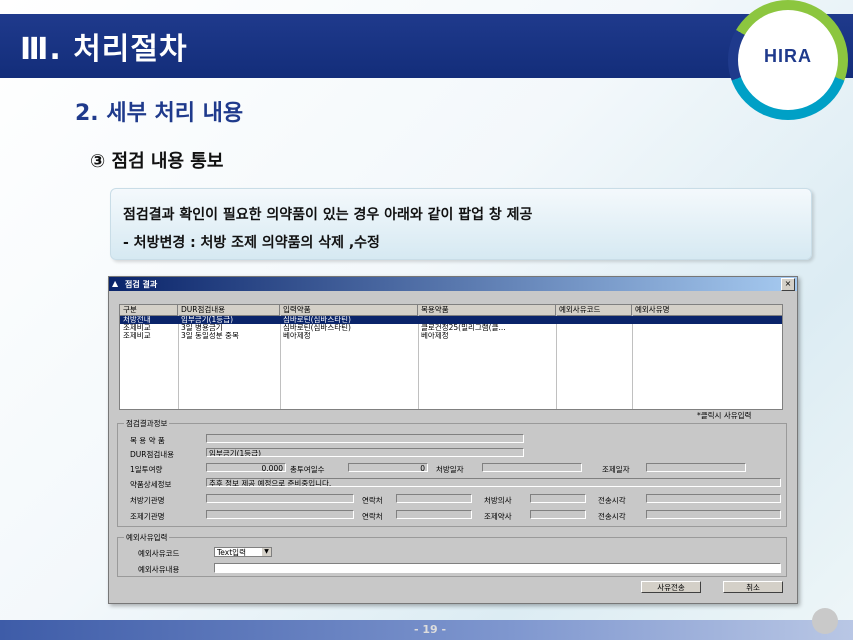 The width and height of the screenshot is (853, 640). What do you see at coordinates (532, 467) in the screenshot?
I see `rx-date-field` at bounding box center [532, 467].